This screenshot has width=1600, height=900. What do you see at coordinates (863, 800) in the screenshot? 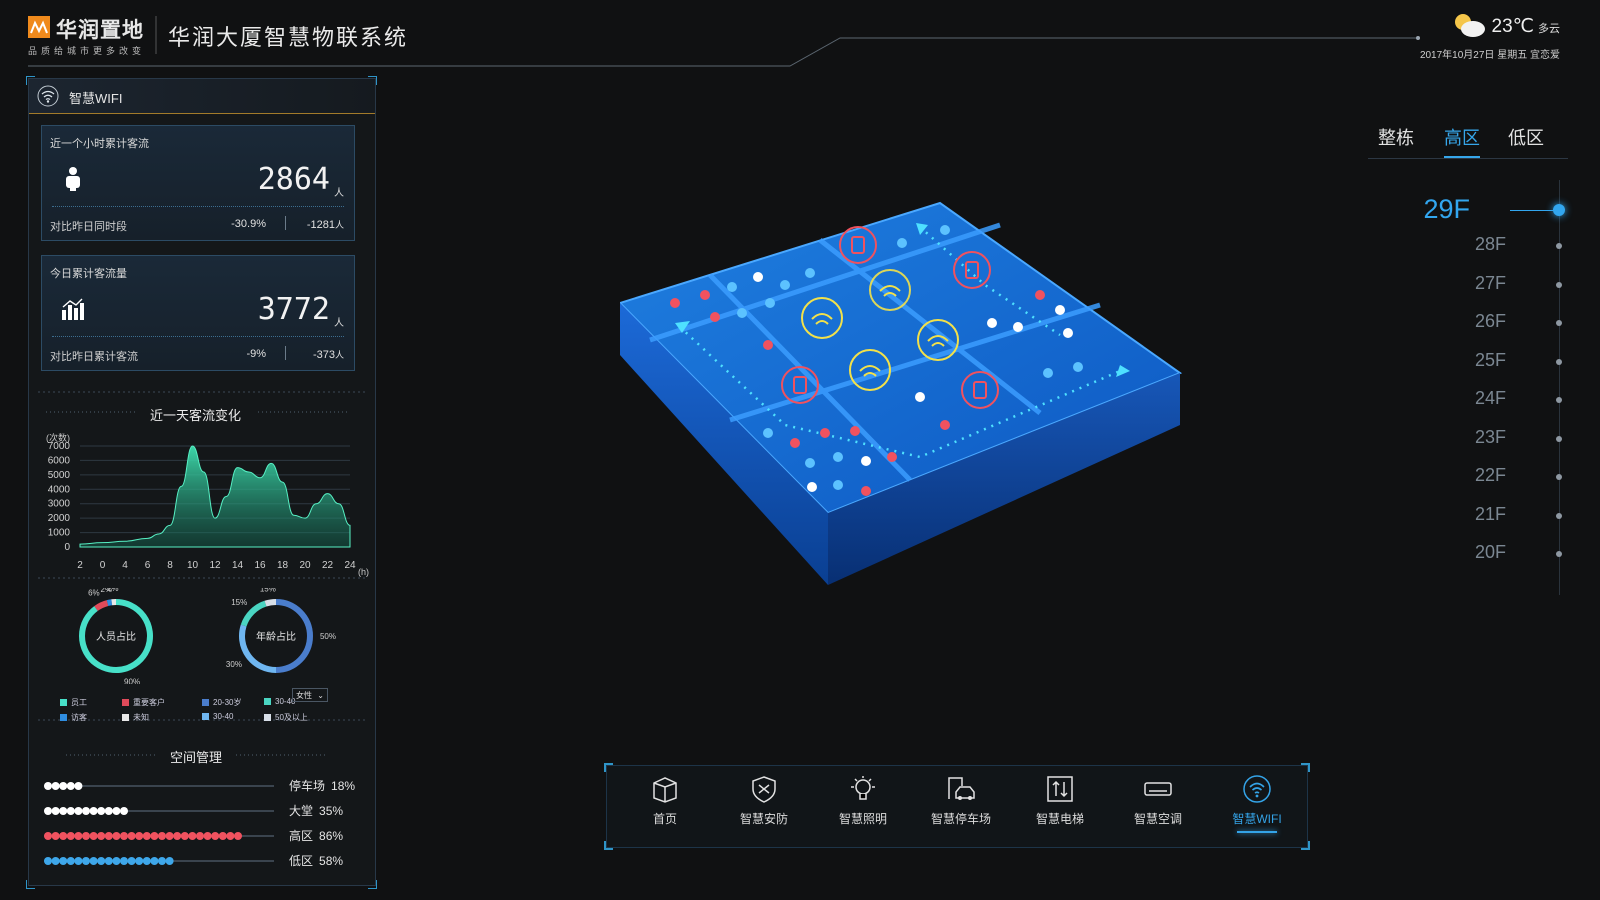
I see `nav-lighting: 智慧照明` at bounding box center [863, 800].